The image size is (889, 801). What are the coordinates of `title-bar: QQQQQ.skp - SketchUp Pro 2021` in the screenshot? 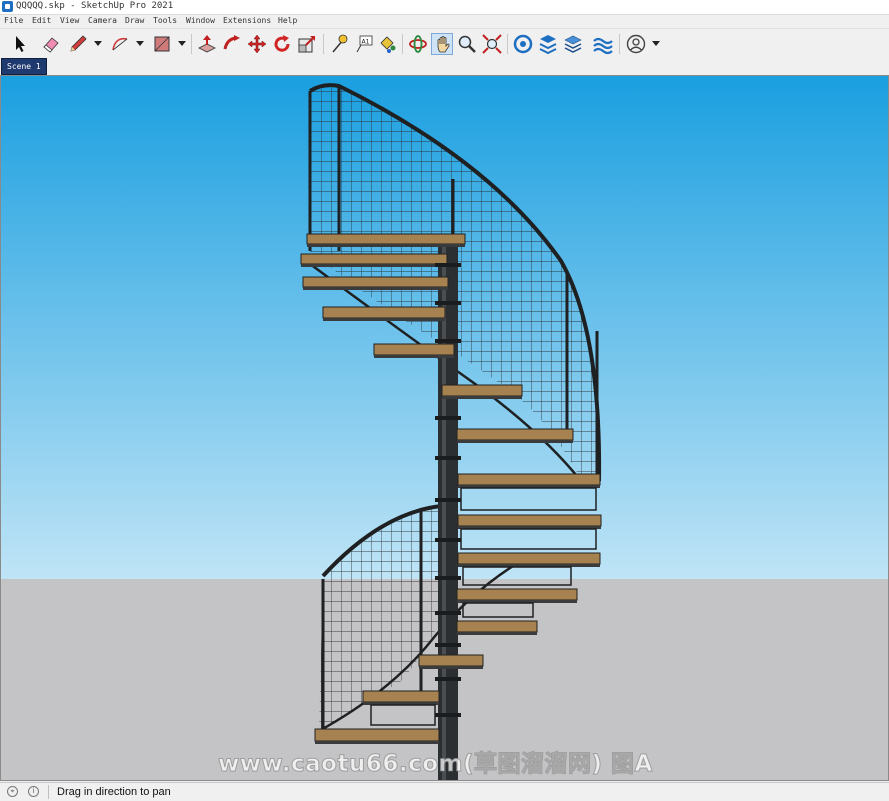 It's located at (444, 7).